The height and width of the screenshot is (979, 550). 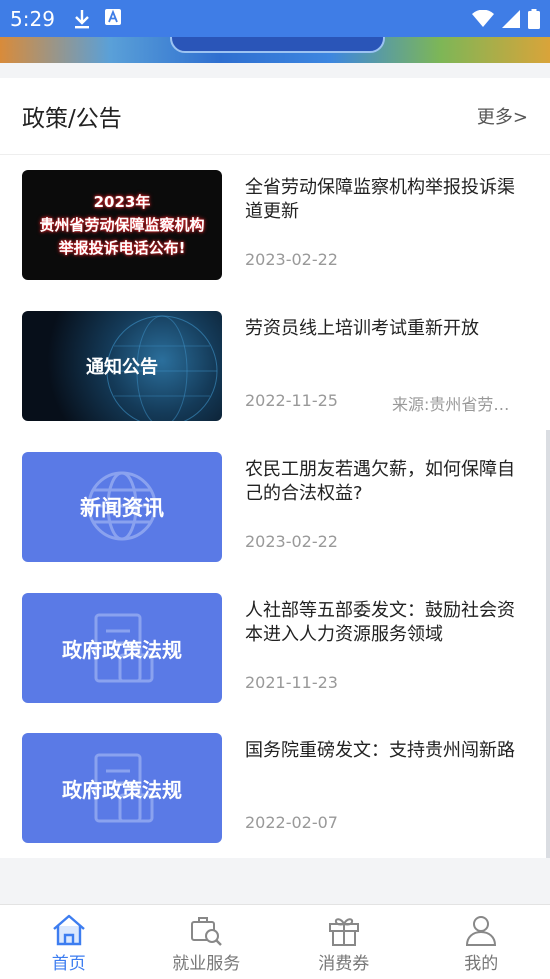 What do you see at coordinates (291, 400) in the screenshot?
I see `news-date: 2022-11-25` at bounding box center [291, 400].